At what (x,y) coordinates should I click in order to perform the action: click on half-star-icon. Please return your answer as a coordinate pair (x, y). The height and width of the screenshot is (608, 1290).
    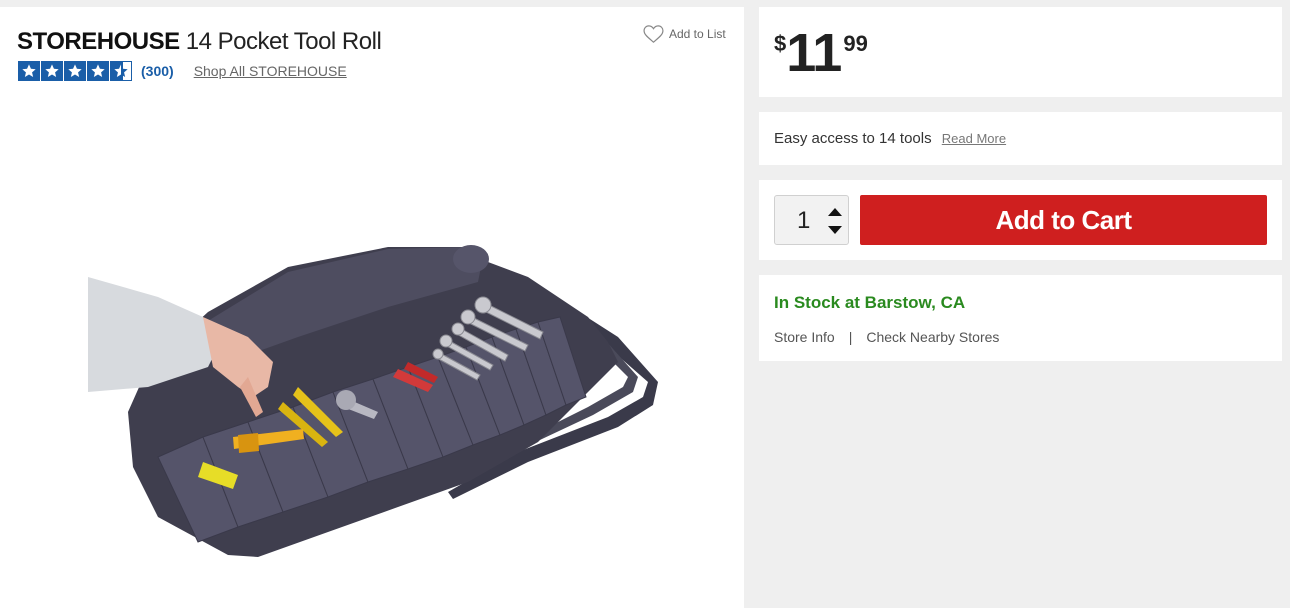
    Looking at the image, I should click on (121, 71).